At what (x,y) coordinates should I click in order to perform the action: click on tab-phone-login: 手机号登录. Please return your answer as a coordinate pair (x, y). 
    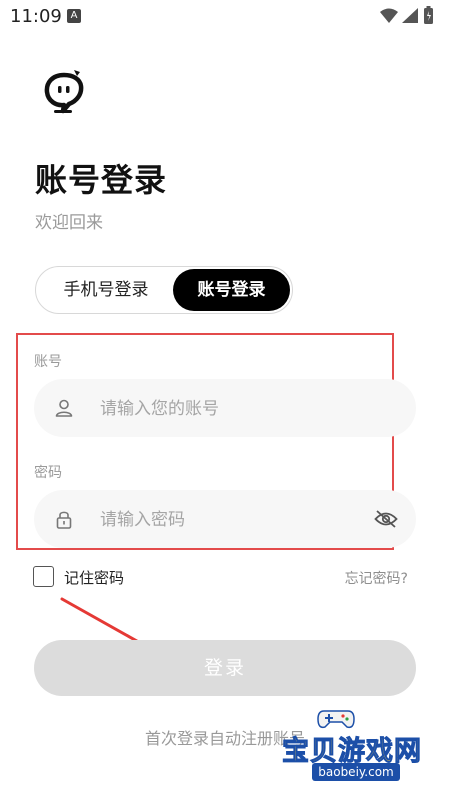
    Looking at the image, I should click on (106, 290).